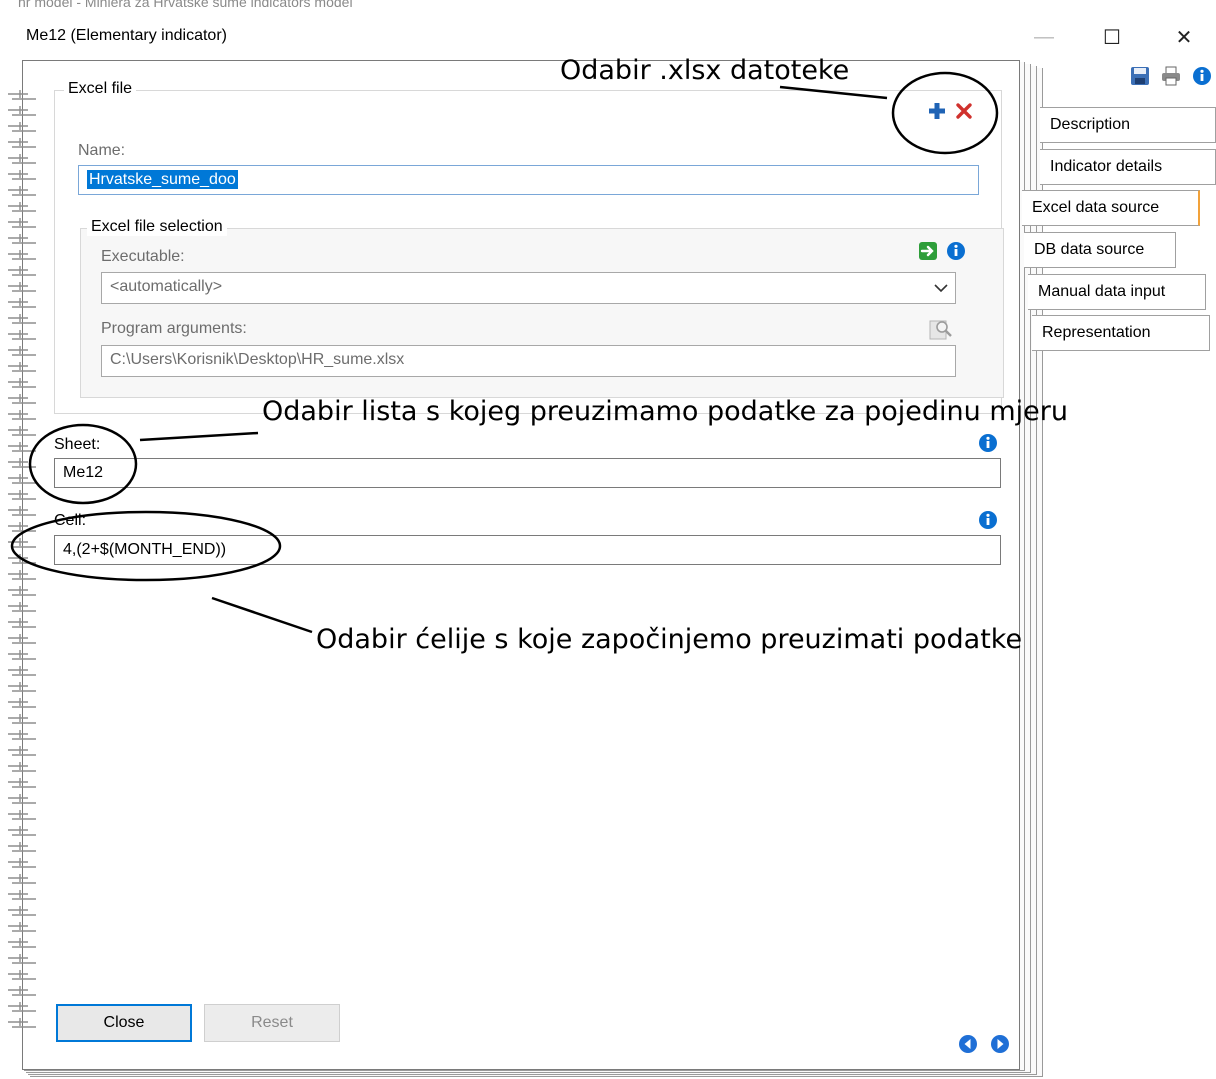 The width and height of the screenshot is (1216, 1079). What do you see at coordinates (1096, 207) in the screenshot?
I see `tab-label: Excel data source` at bounding box center [1096, 207].